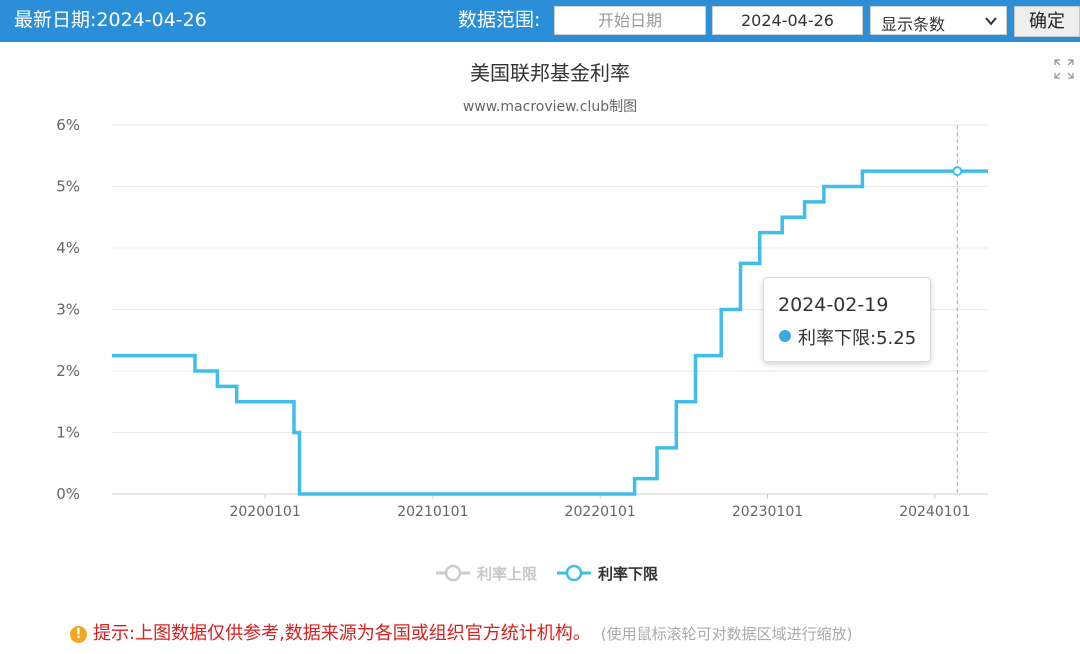  I want to click on chart-subtitle: www.macroview.club制图, so click(550, 107).